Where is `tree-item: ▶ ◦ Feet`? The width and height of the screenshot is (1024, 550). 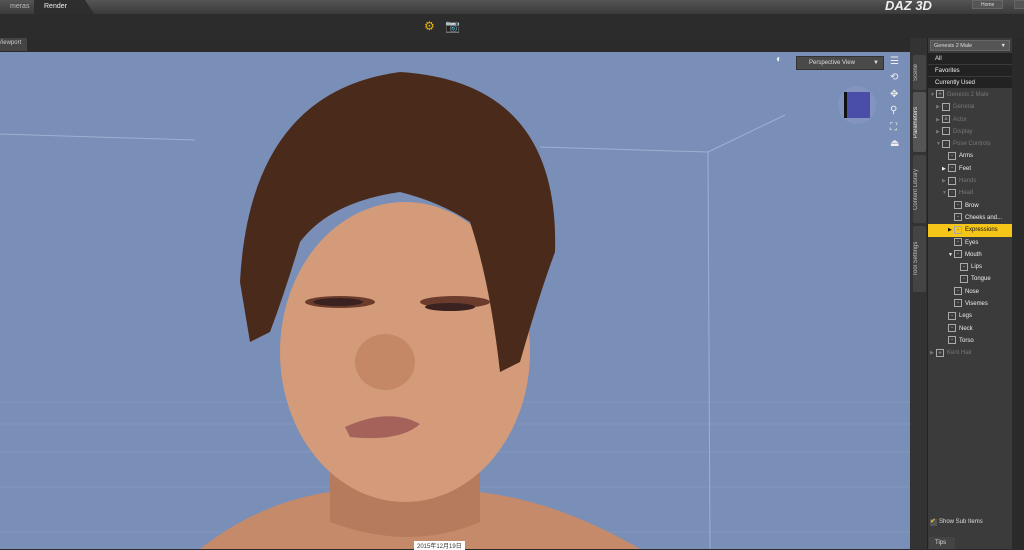 tree-item: ▶ ◦ Feet is located at coordinates (970, 169).